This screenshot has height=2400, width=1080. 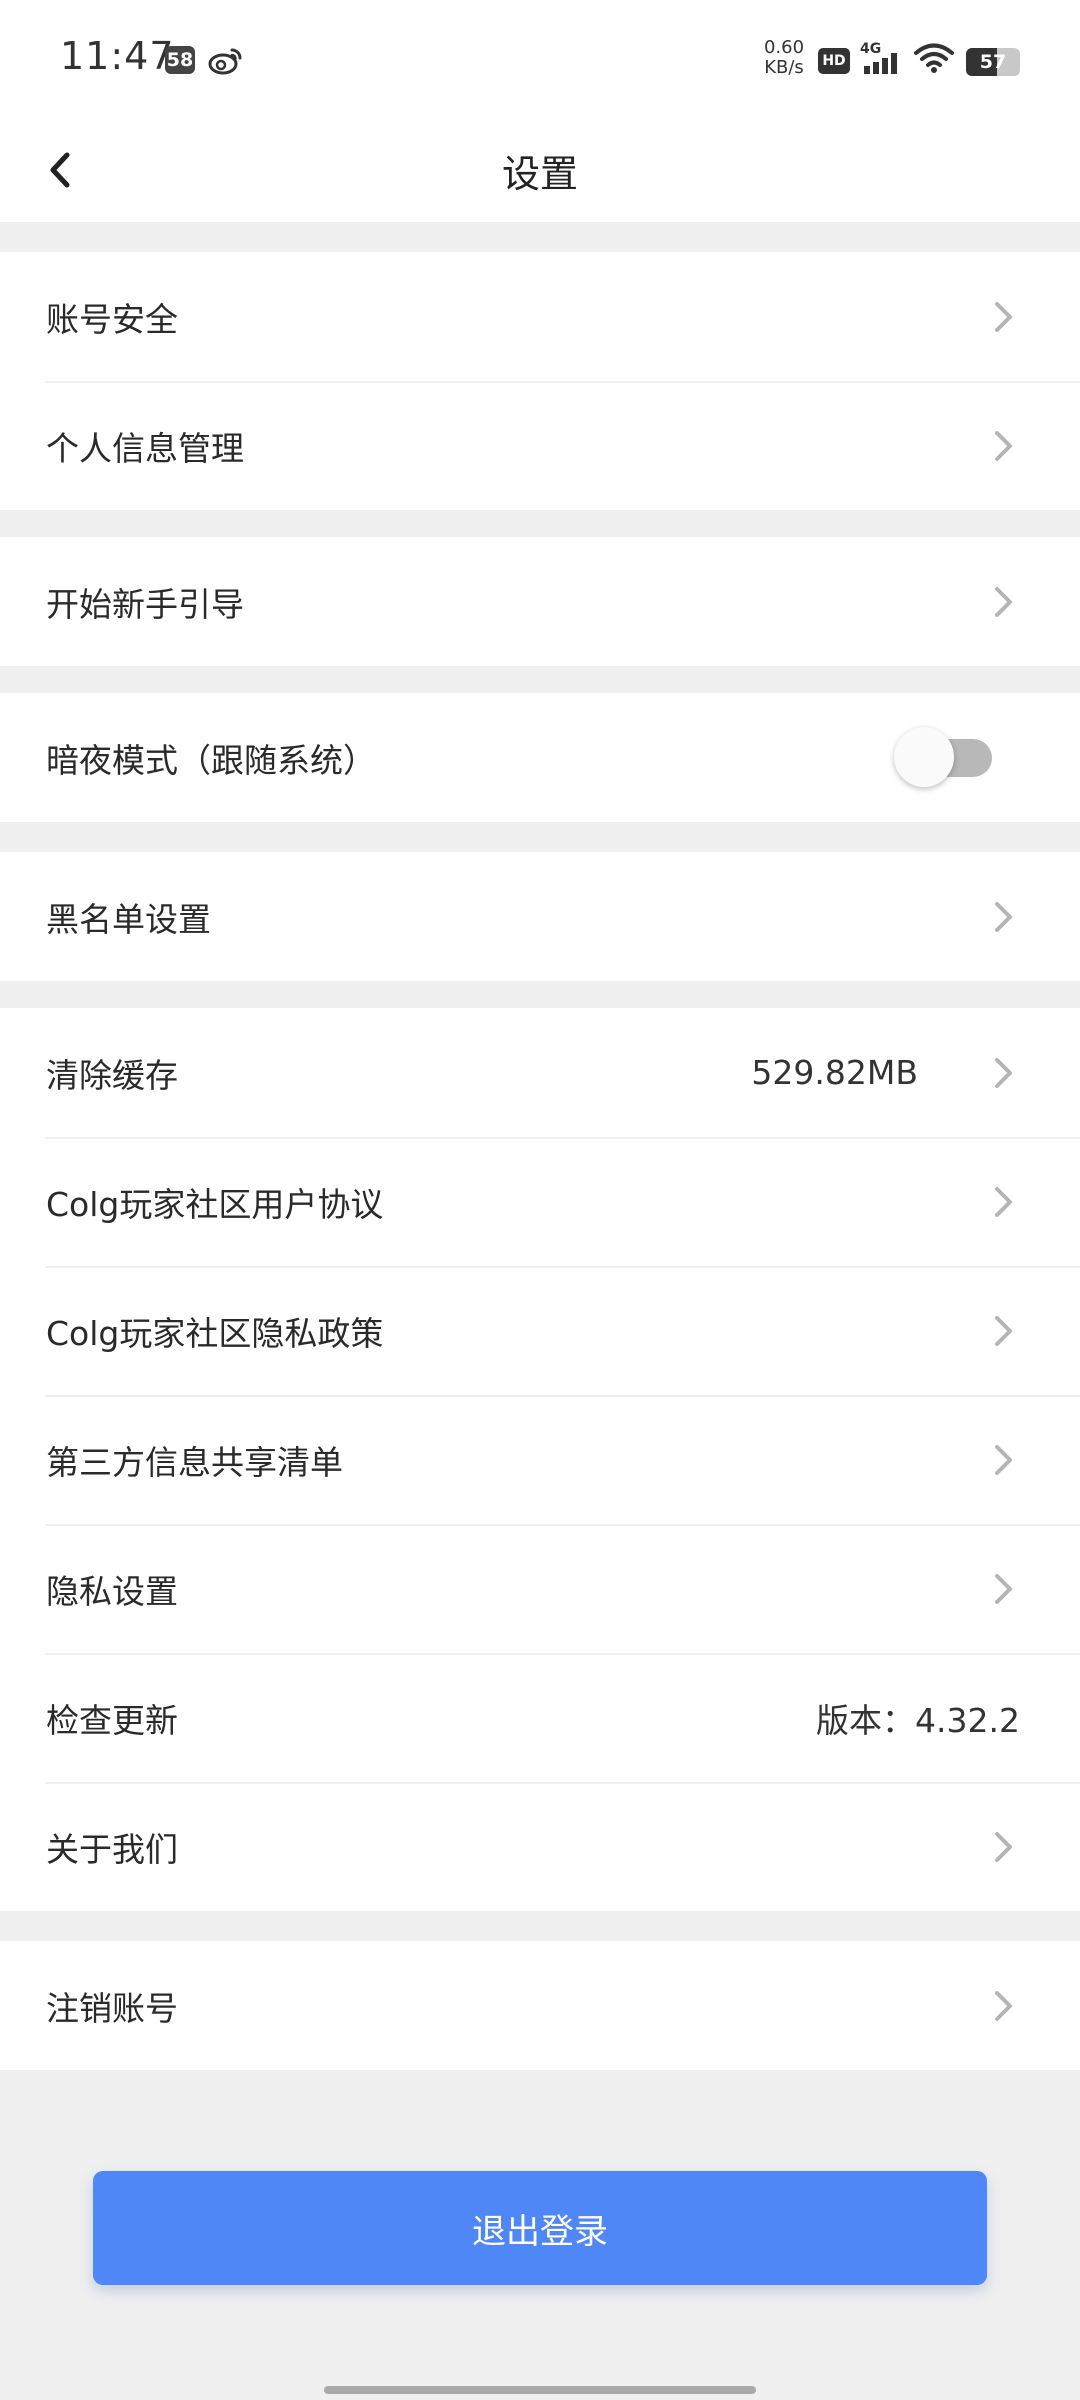 What do you see at coordinates (834, 61) in the screenshot?
I see `hd-icon: HD` at bounding box center [834, 61].